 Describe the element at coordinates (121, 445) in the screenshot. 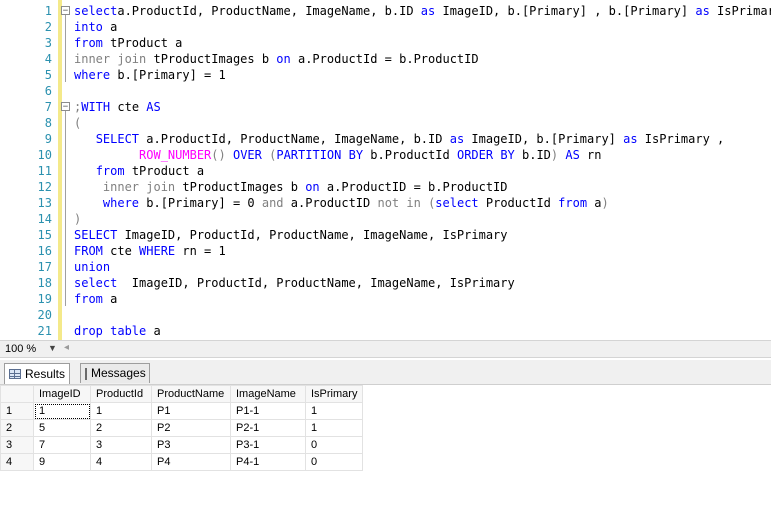

I see `grid-cell: 3` at that location.